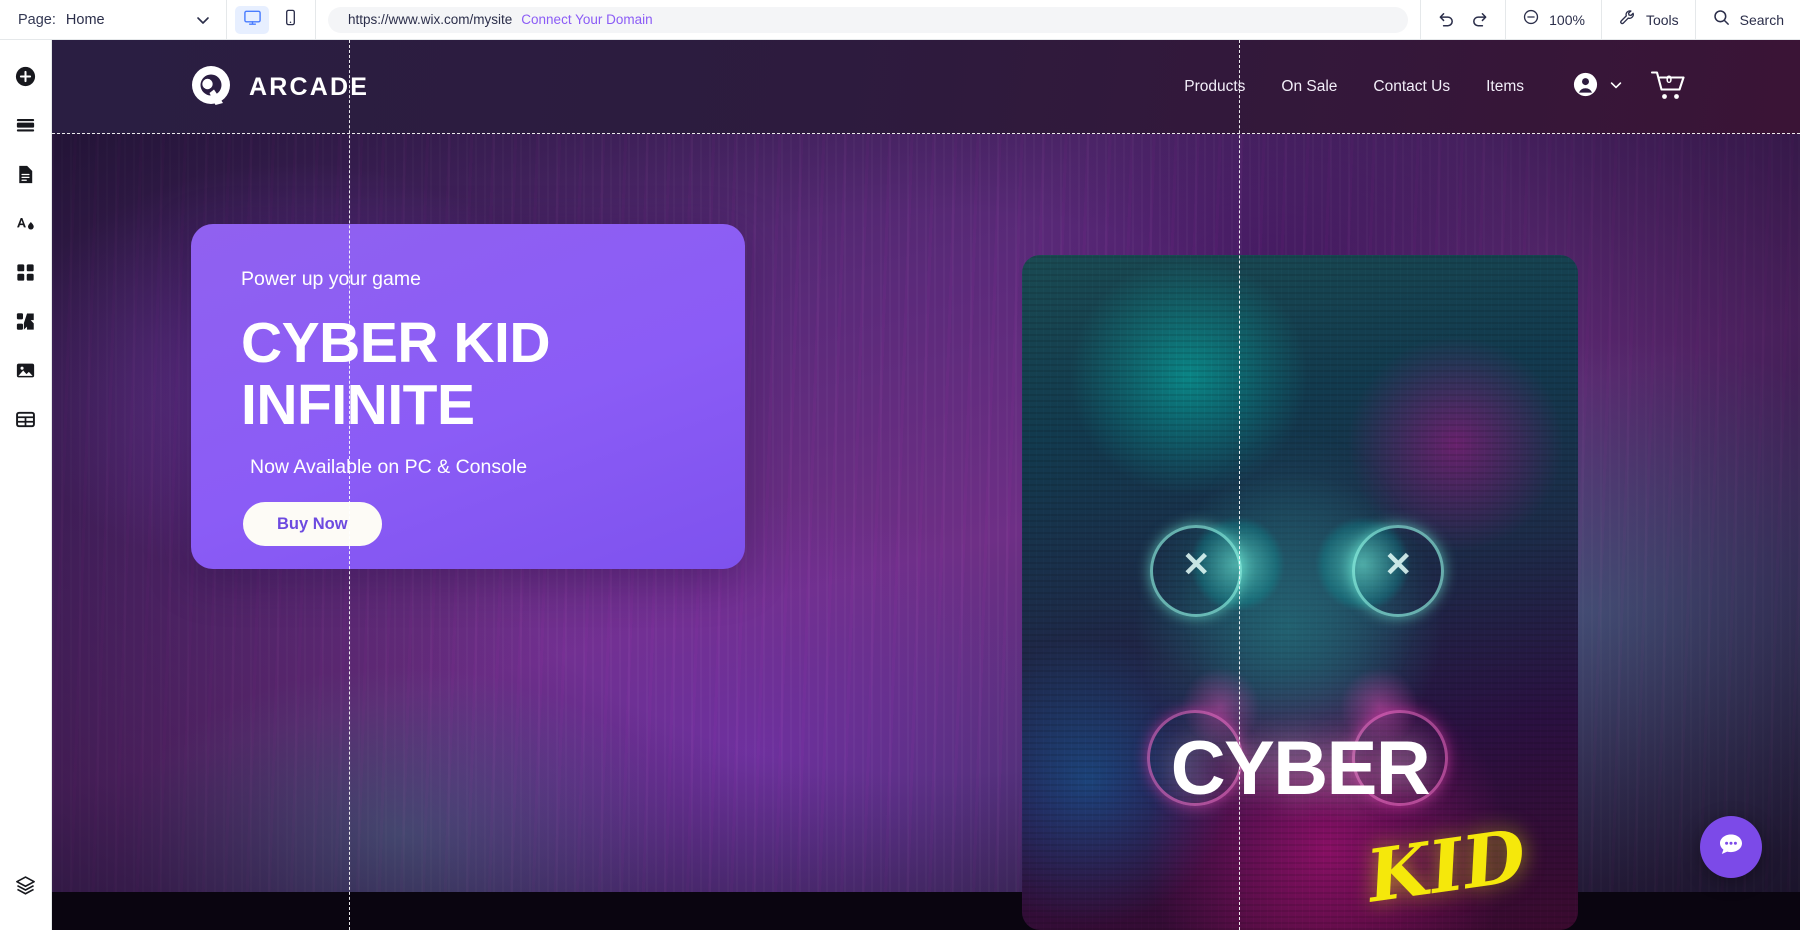  What do you see at coordinates (1669, 79) in the screenshot?
I see `cart-item-count: 0` at bounding box center [1669, 79].